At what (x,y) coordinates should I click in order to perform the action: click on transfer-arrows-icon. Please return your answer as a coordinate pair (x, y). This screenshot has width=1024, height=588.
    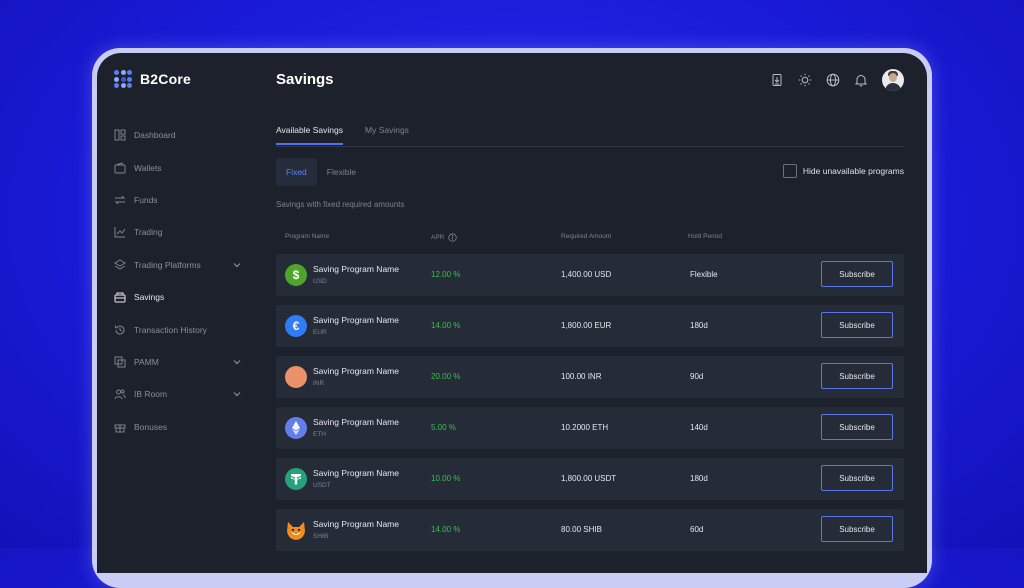
    Looking at the image, I should click on (120, 200).